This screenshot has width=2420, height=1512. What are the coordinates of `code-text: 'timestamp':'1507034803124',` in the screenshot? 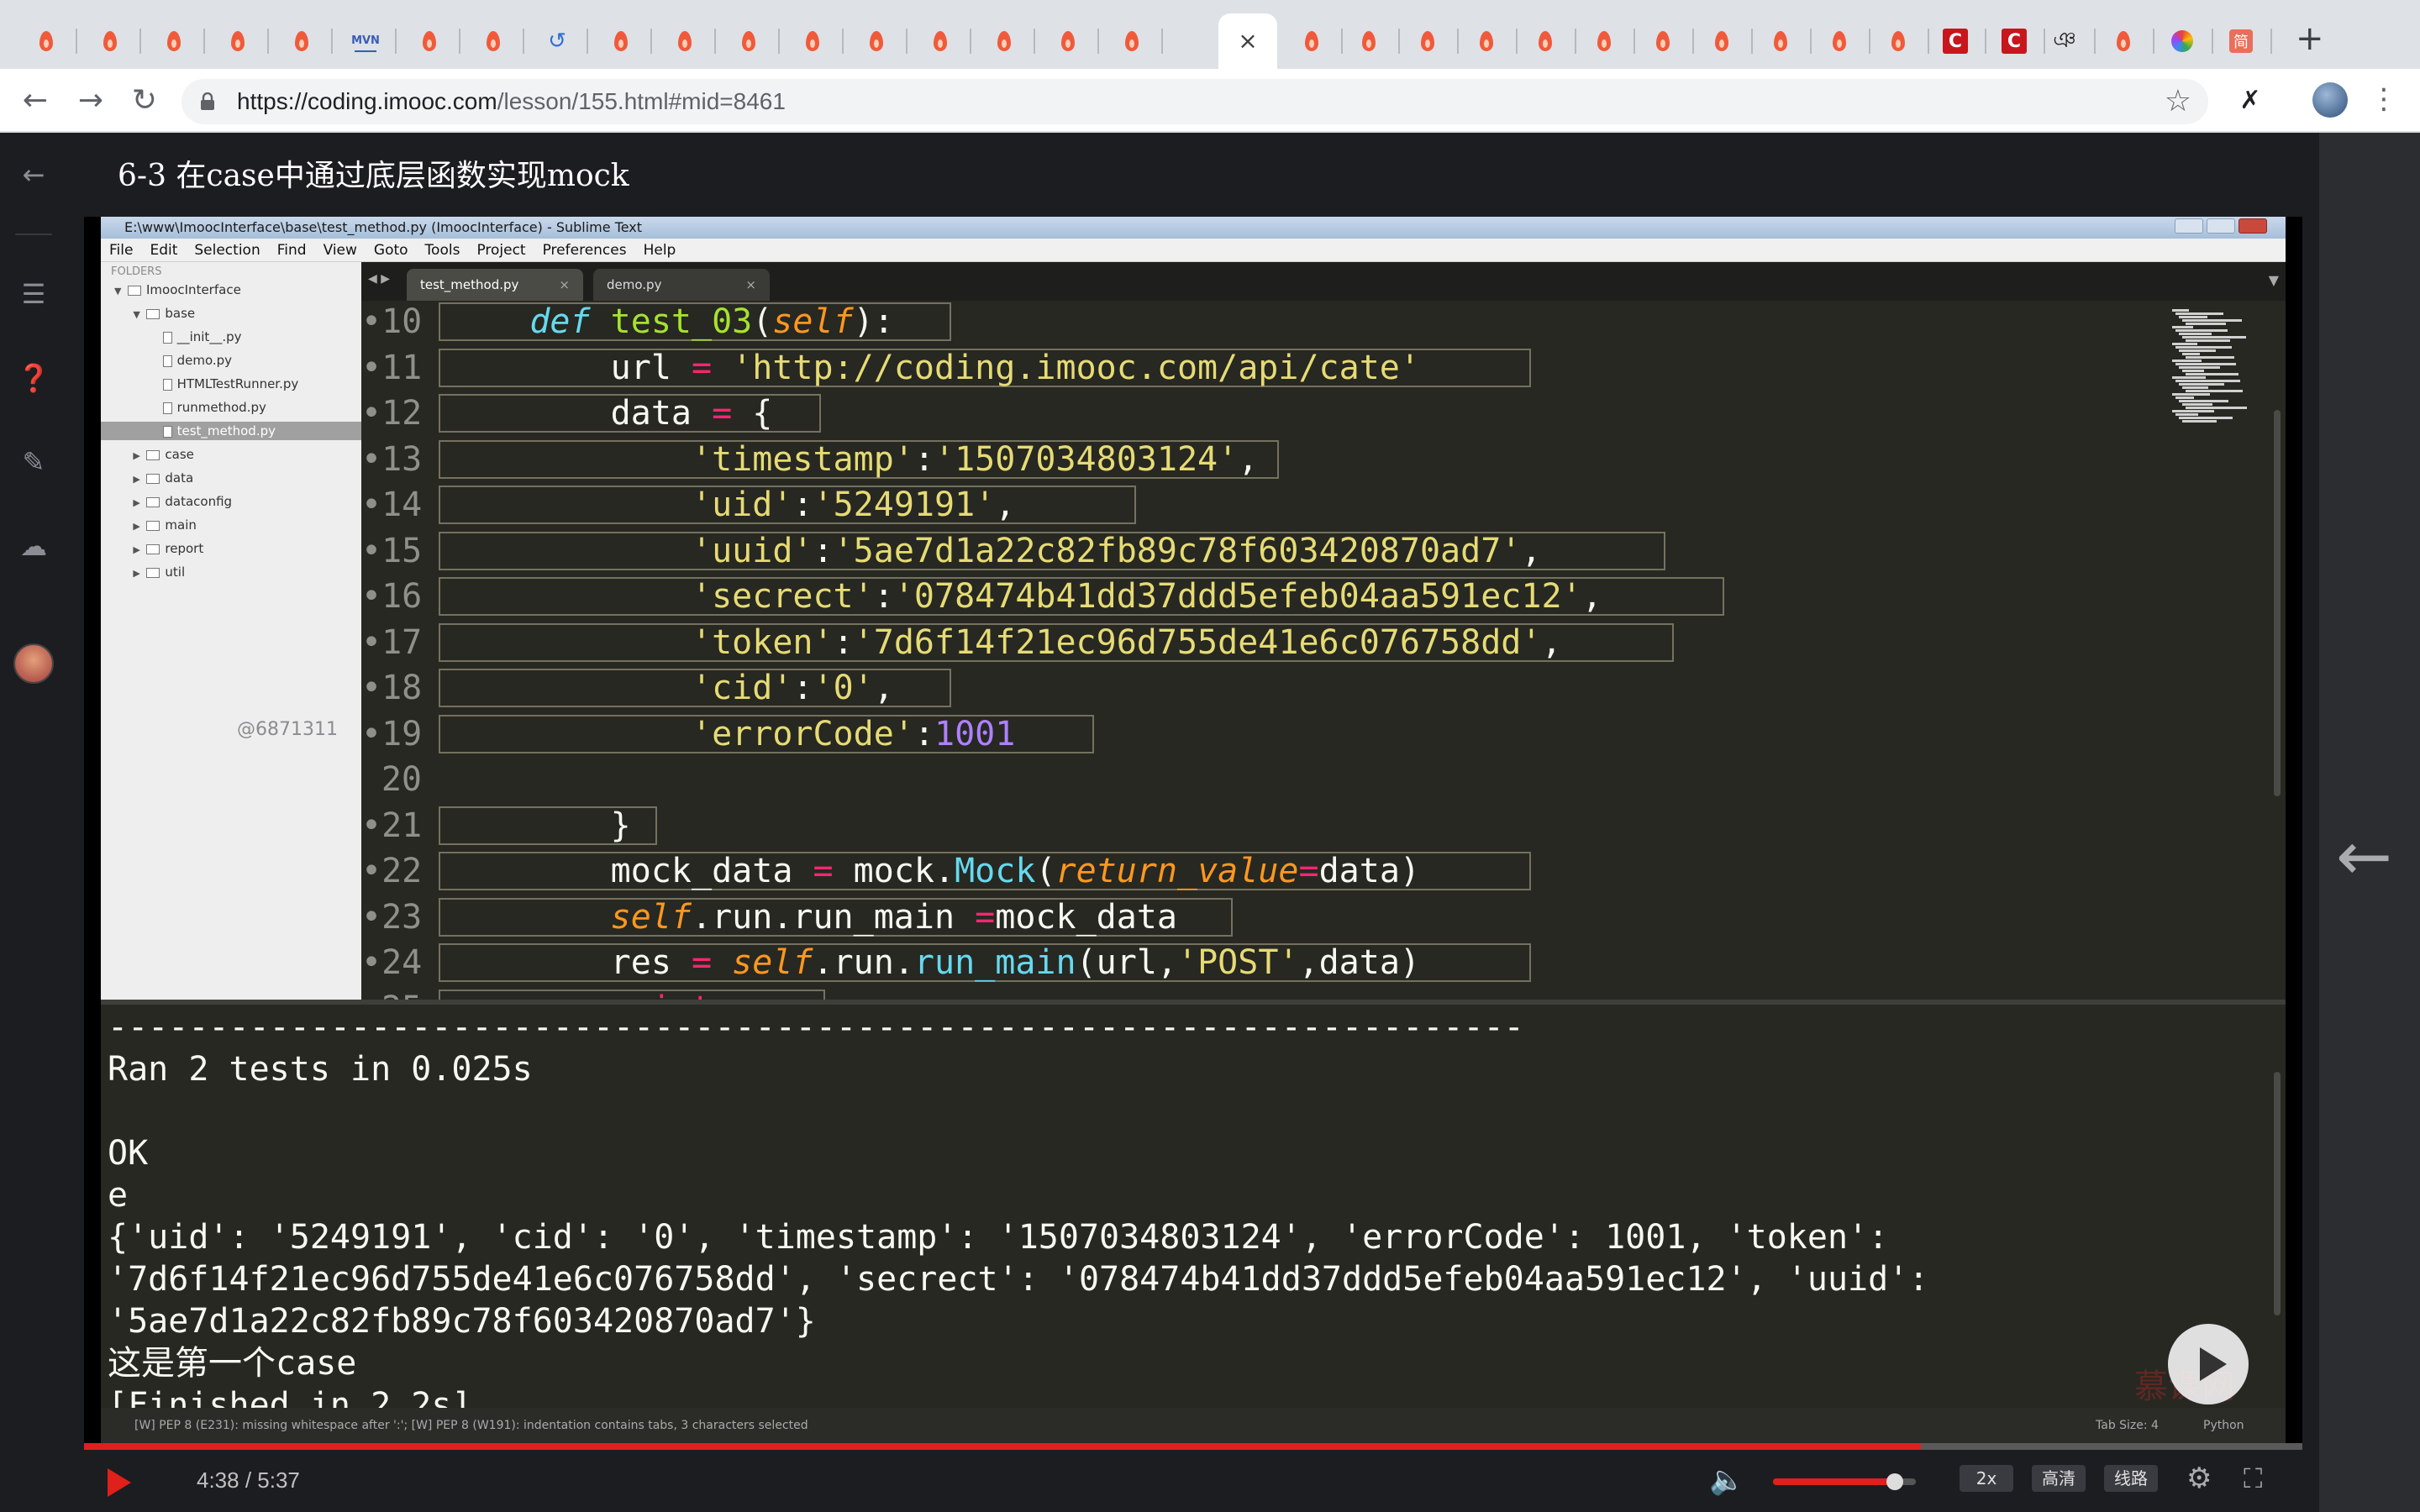 It's located at (975, 459).